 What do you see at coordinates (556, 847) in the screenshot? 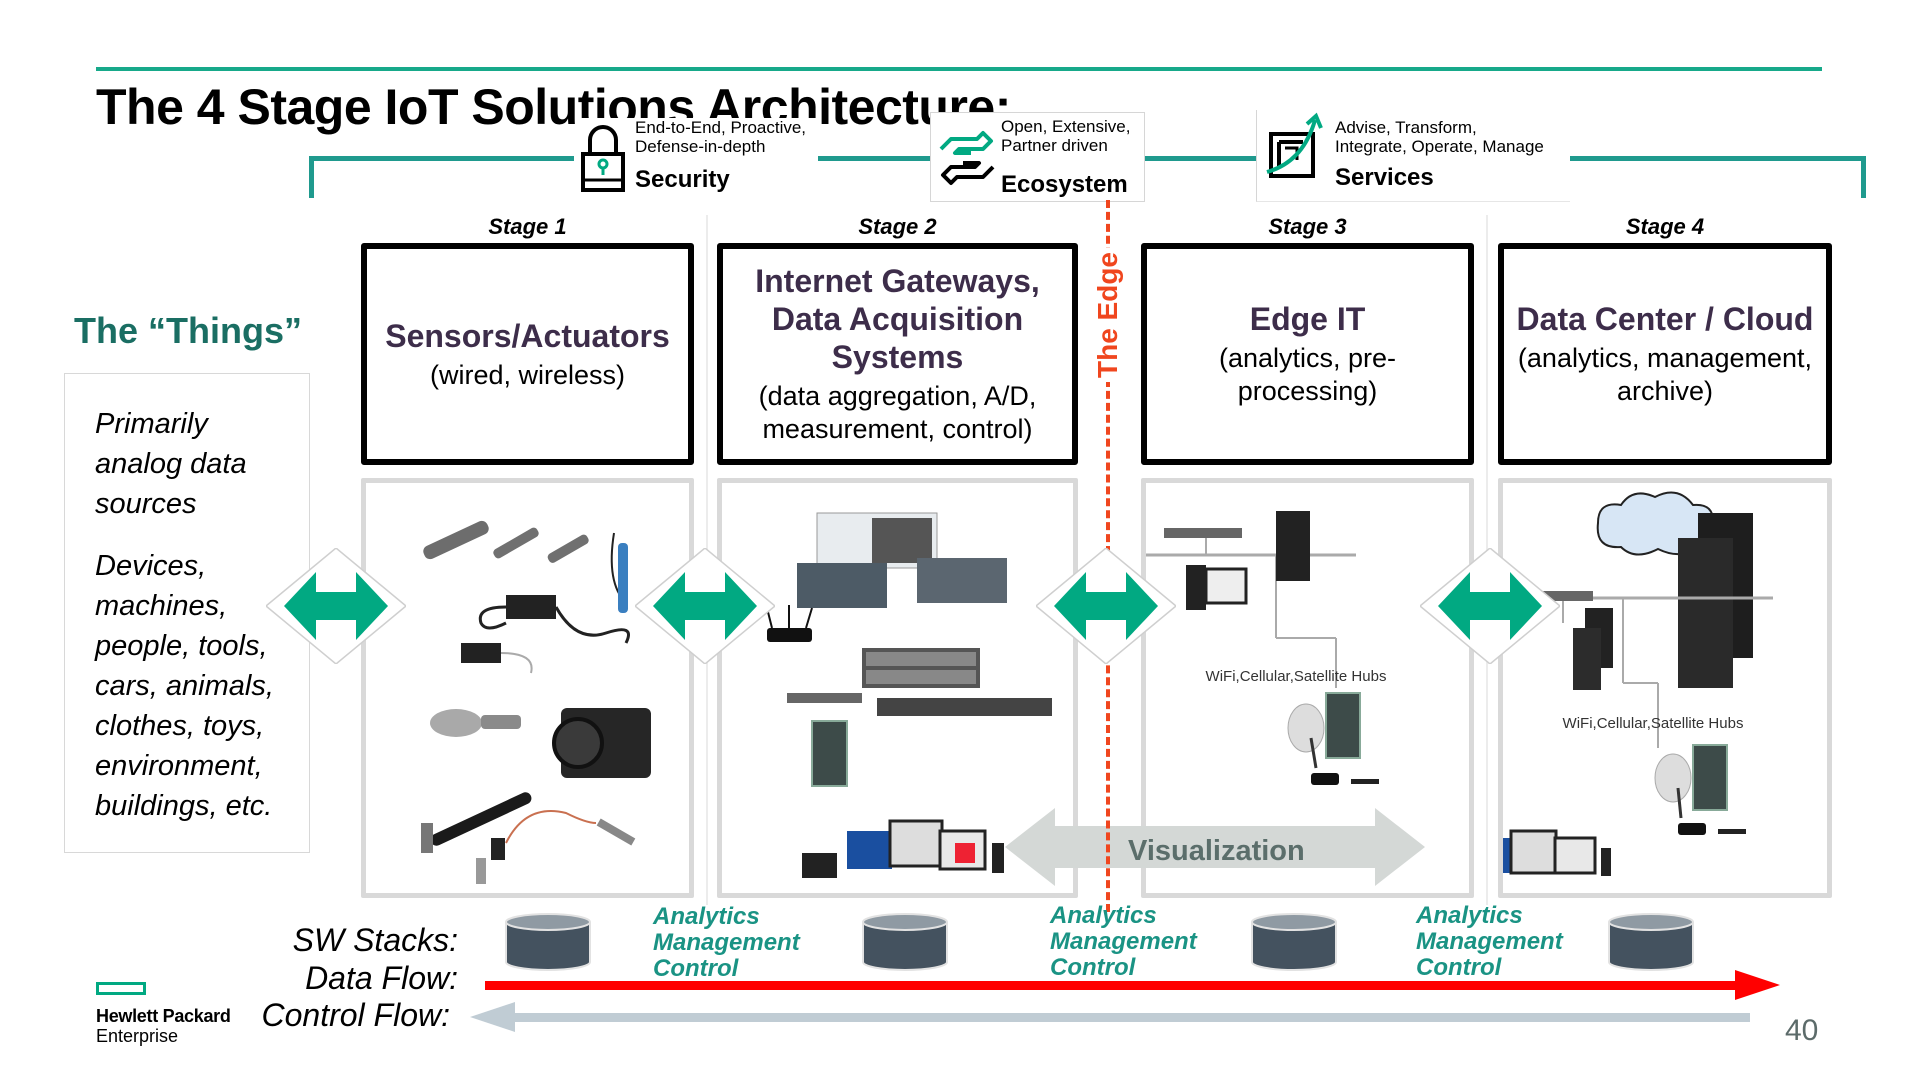
I see `thermocouple-icon` at bounding box center [556, 847].